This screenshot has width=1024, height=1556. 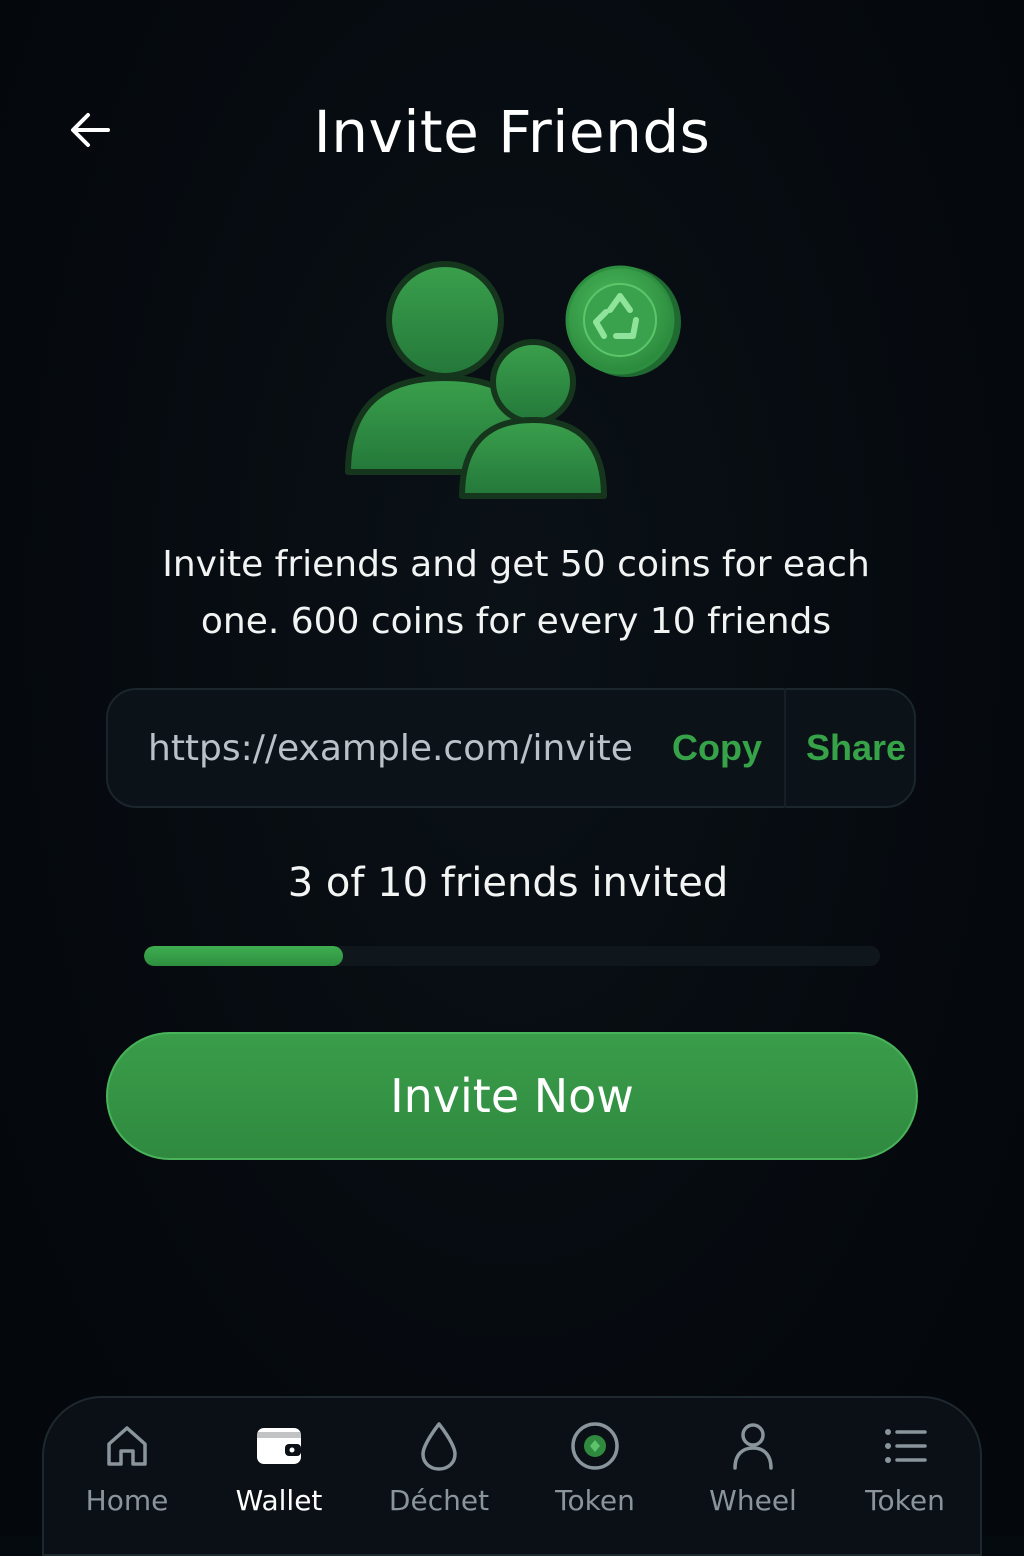 What do you see at coordinates (512, 1096) in the screenshot?
I see `invite-now-button: Invite Now` at bounding box center [512, 1096].